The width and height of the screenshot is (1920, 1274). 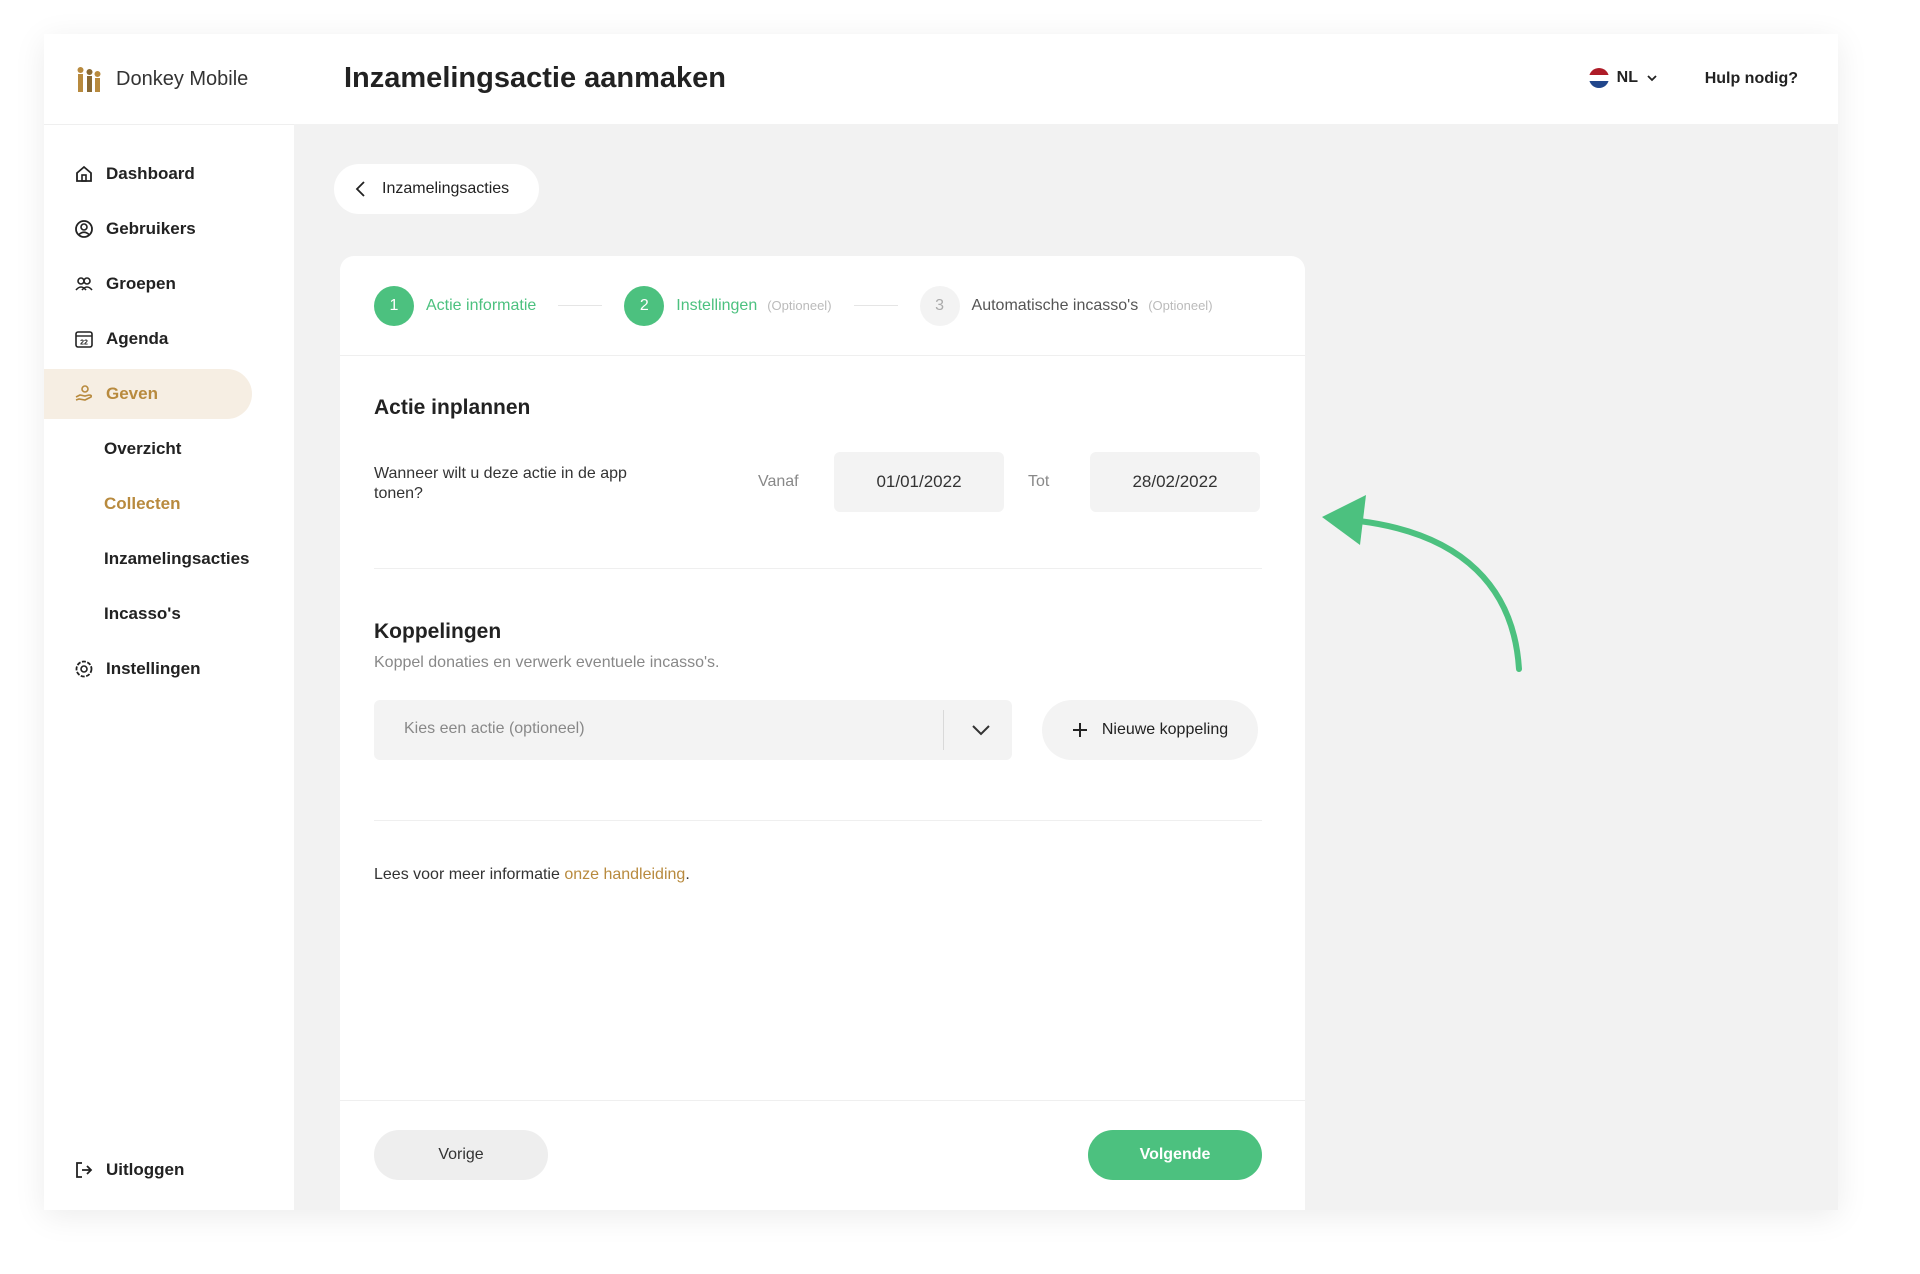 I want to click on calendar-icon: 22, so click(x=84, y=339).